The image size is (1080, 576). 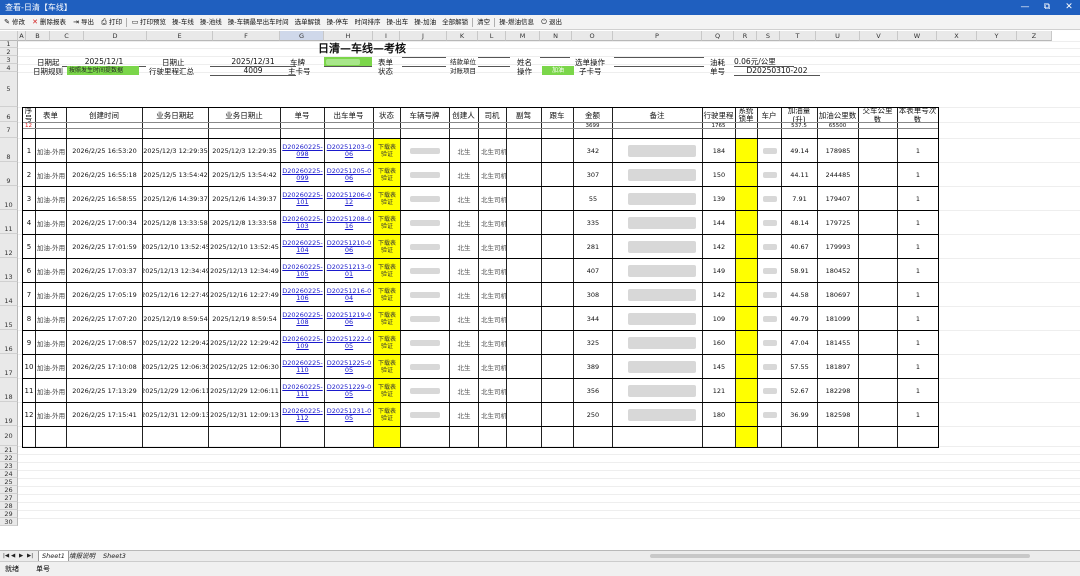 I want to click on settle-unit-field, so click(x=494, y=57).